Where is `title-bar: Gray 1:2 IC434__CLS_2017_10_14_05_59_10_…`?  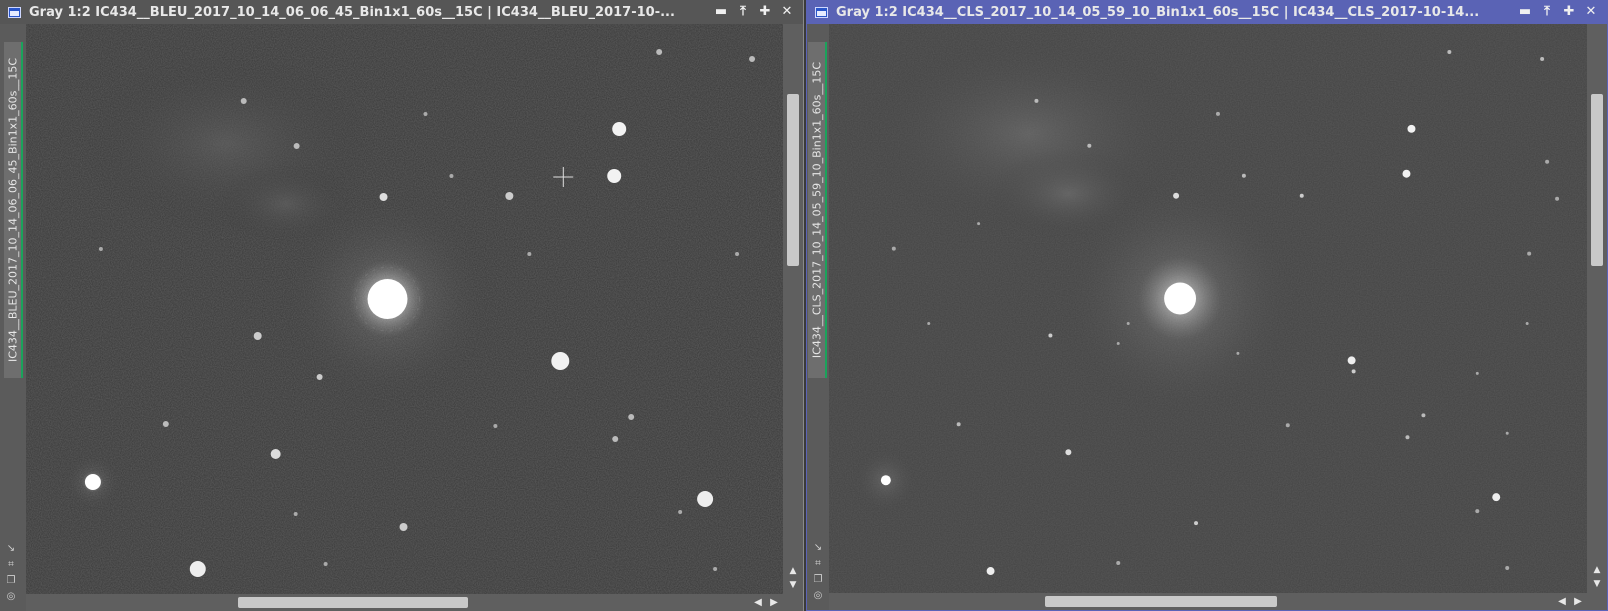 title-bar: Gray 1:2 IC434__CLS_2017_10_14_05_59_10_… is located at coordinates (1207, 12).